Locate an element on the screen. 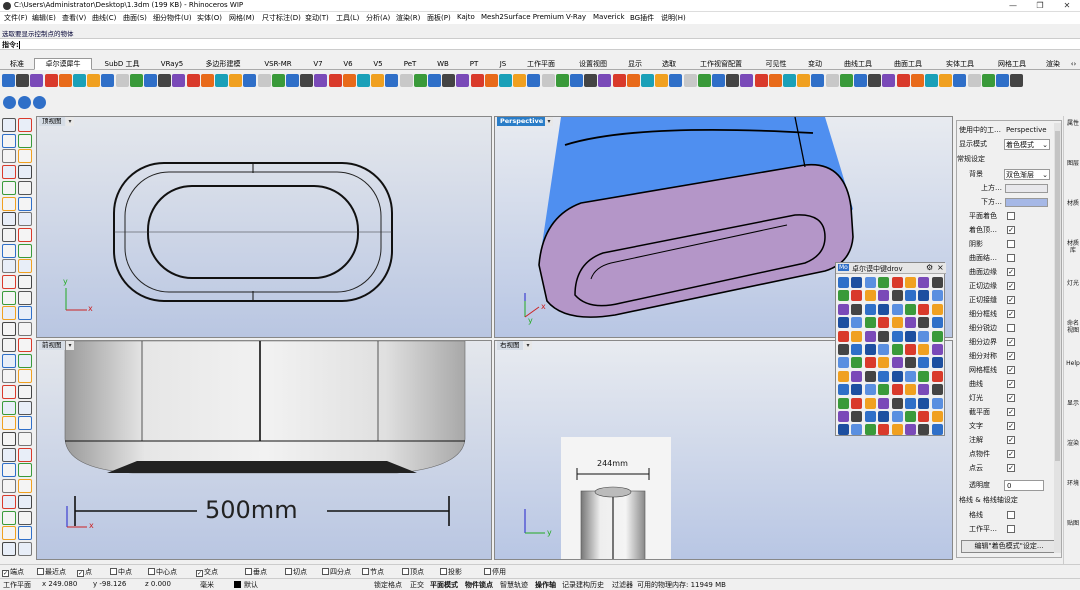 This screenshot has width=1080, height=590. gumball-align-icon is located at coordinates (24, 102).